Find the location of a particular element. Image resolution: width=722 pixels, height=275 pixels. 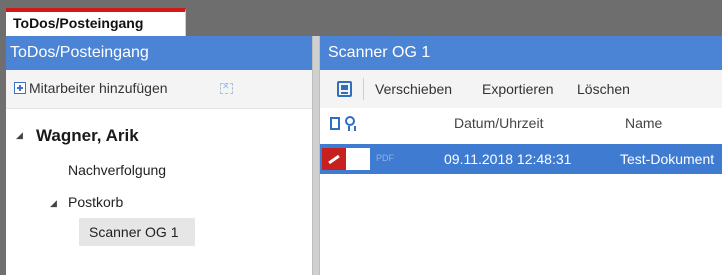

tab-label: ToDos/Posteingang is located at coordinates (78, 23).